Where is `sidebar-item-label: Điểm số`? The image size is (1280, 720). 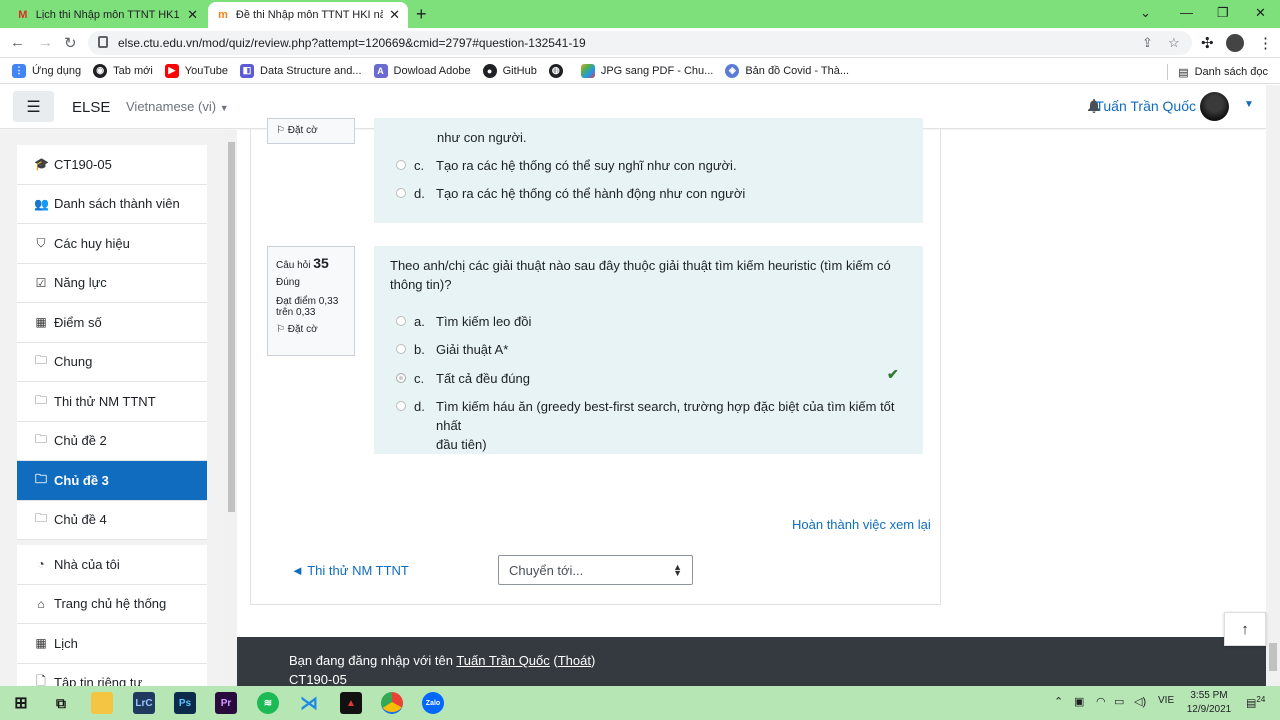 sidebar-item-label: Điểm số is located at coordinates (78, 322).